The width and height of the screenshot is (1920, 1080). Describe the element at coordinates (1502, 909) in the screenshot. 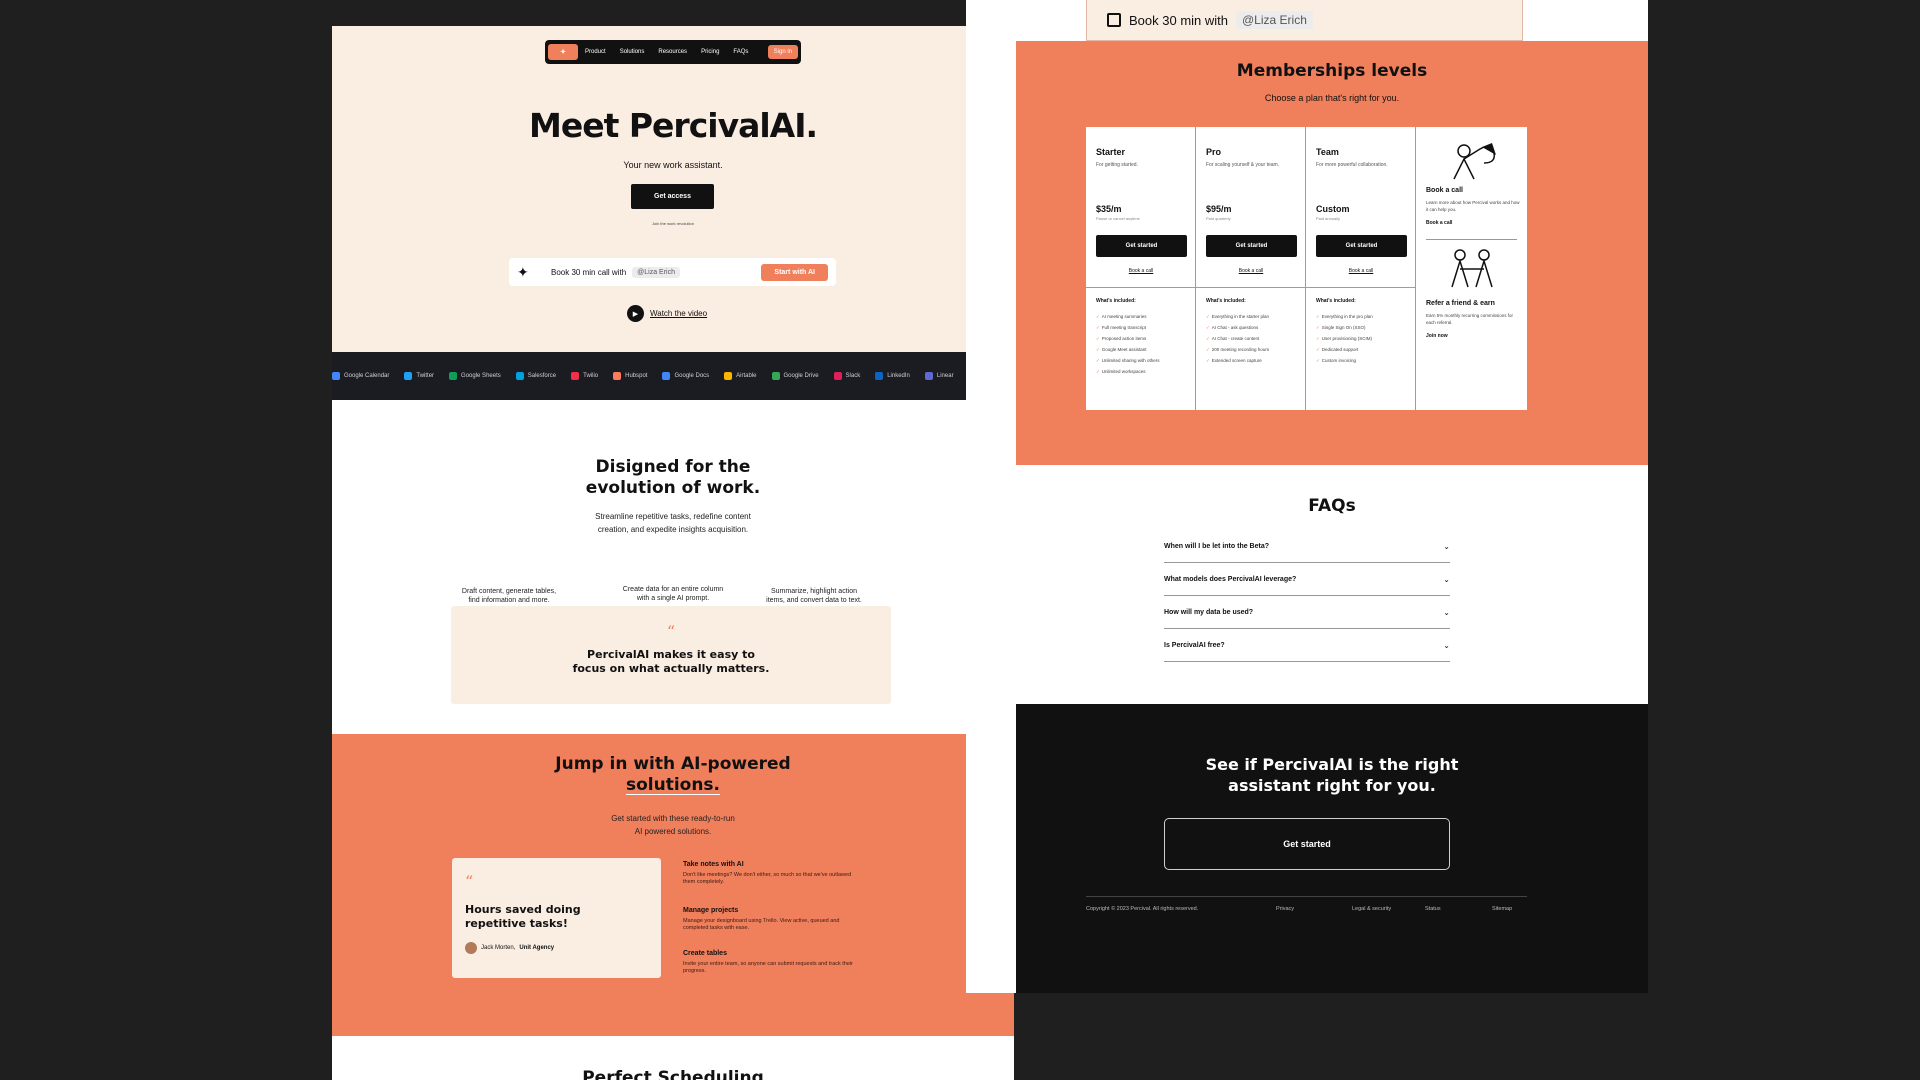

I see `footer-link-sitemap: Sitemap` at that location.